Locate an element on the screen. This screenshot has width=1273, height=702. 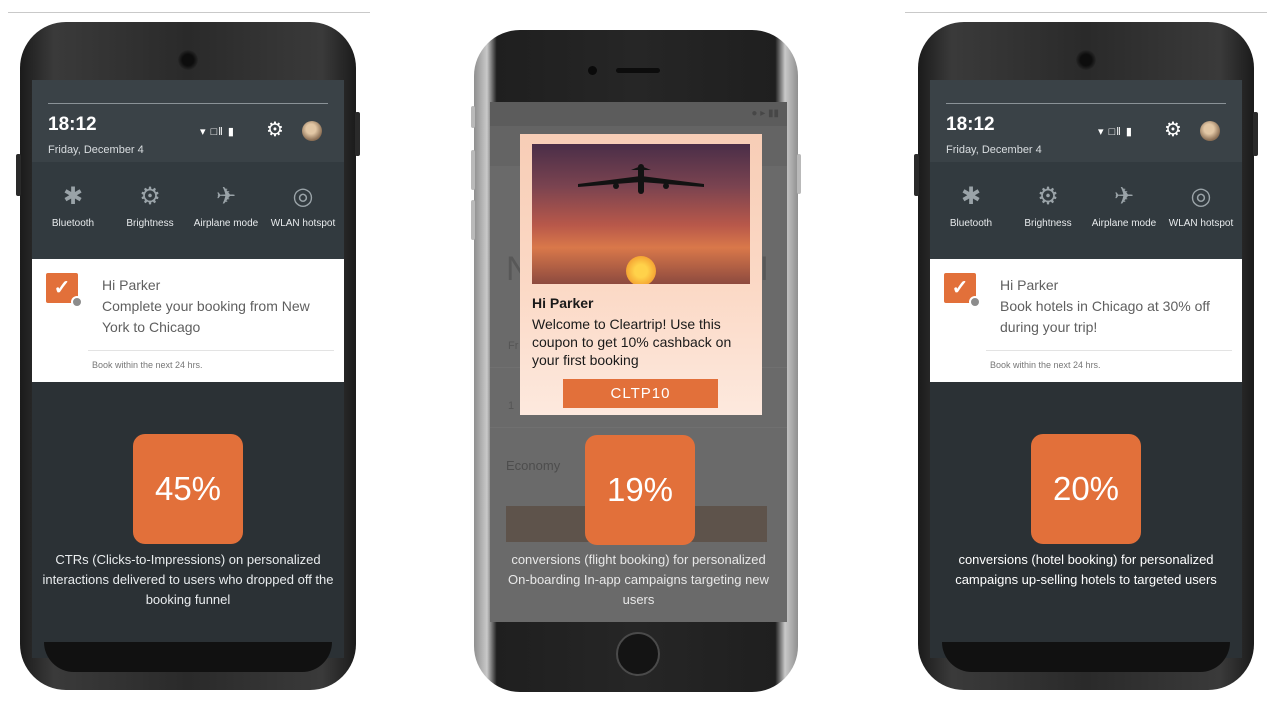
coupon-code-button: CLTP10 is located at coordinates (640, 393).